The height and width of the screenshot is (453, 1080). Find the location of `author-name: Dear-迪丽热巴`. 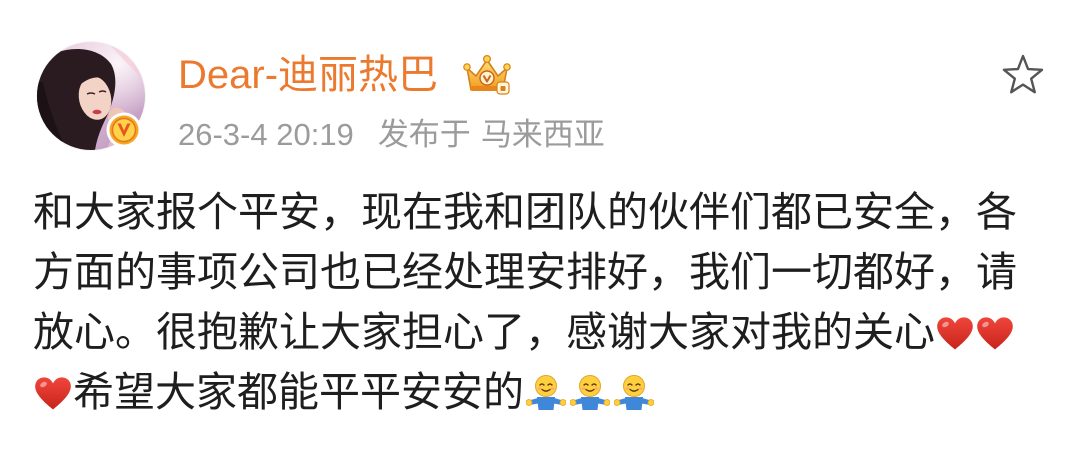

author-name: Dear-迪丽热巴 is located at coordinates (308, 75).